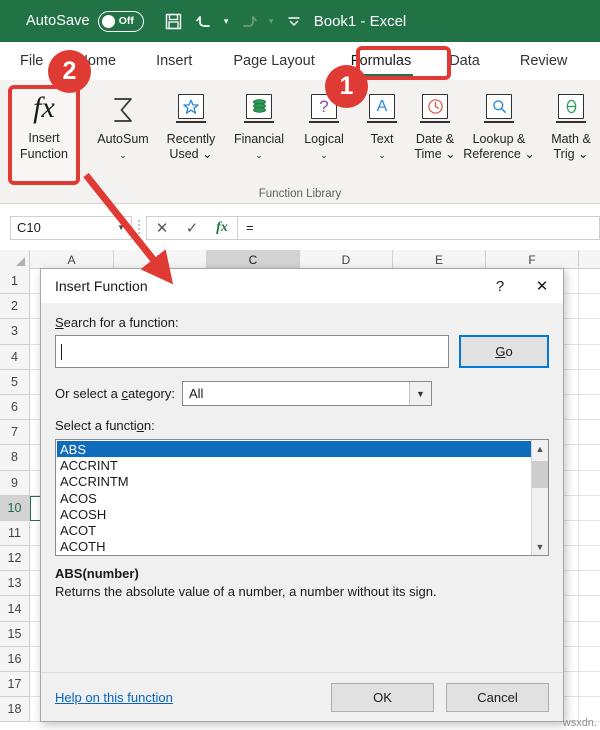  I want to click on formula-input: =, so click(418, 227).